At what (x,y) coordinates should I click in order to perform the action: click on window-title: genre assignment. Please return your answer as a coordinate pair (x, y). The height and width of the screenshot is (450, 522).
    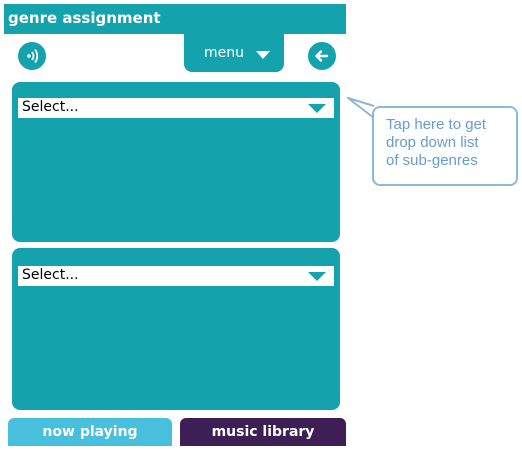
    Looking at the image, I should click on (84, 18).